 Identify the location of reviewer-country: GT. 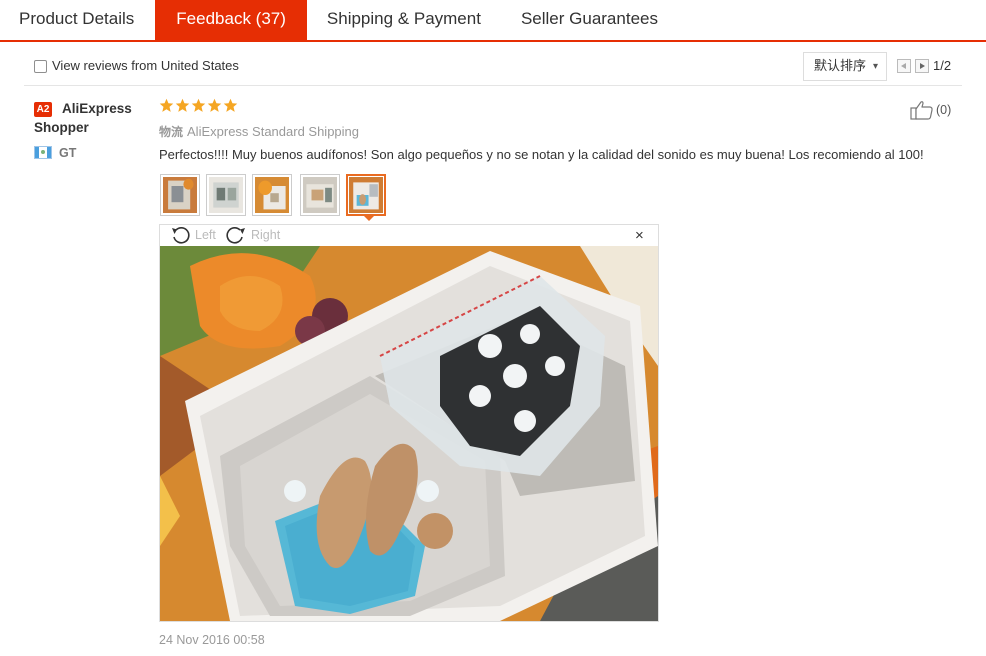
(68, 153).